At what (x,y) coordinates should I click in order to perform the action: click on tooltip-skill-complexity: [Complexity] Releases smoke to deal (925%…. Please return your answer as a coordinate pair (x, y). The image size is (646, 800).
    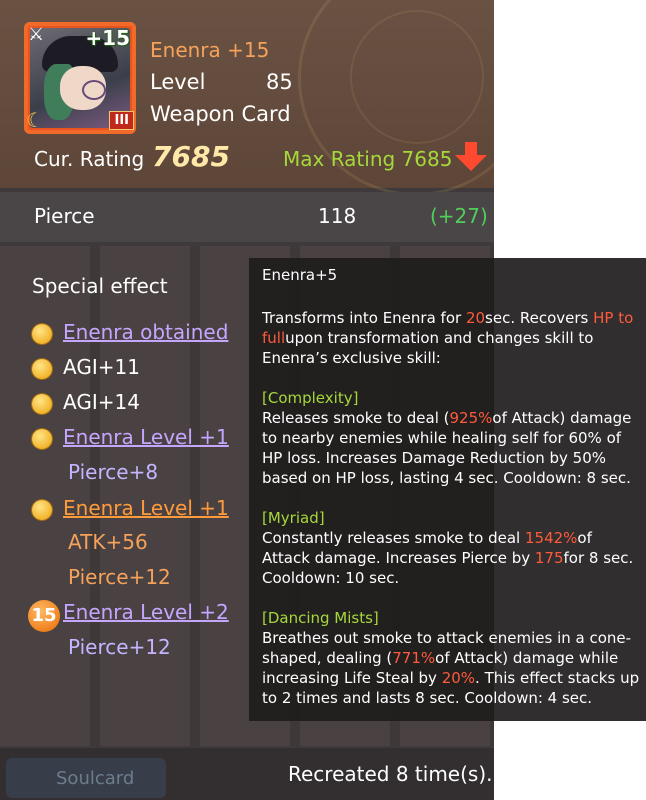
    Looking at the image, I should click on (447, 438).